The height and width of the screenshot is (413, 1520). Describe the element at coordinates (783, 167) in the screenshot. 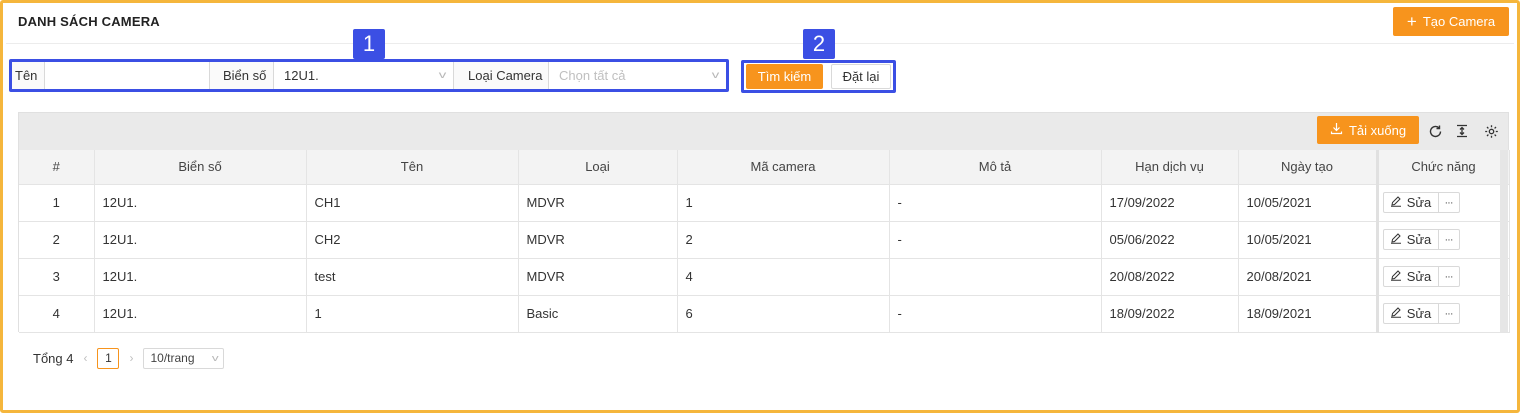

I see `column-header-code: Mã camera` at that location.